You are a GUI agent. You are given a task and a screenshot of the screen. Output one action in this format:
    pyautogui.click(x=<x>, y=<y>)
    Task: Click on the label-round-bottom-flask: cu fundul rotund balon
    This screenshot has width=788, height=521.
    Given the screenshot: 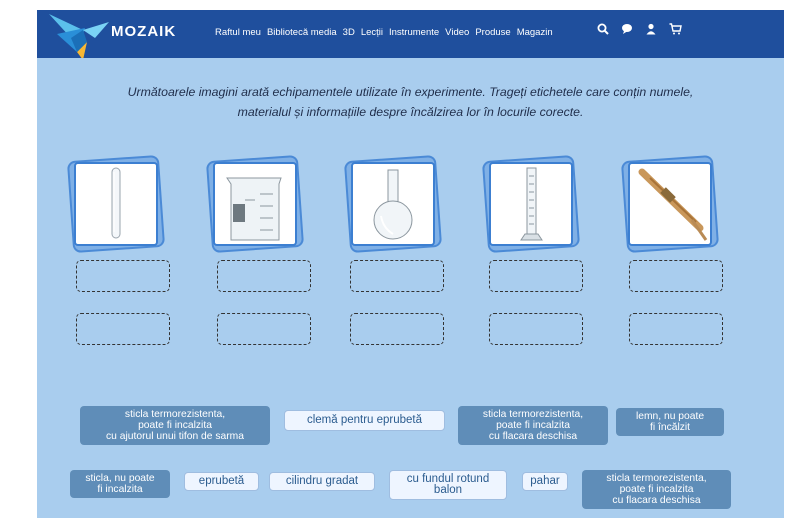 What is the action you would take?
    pyautogui.click(x=448, y=485)
    